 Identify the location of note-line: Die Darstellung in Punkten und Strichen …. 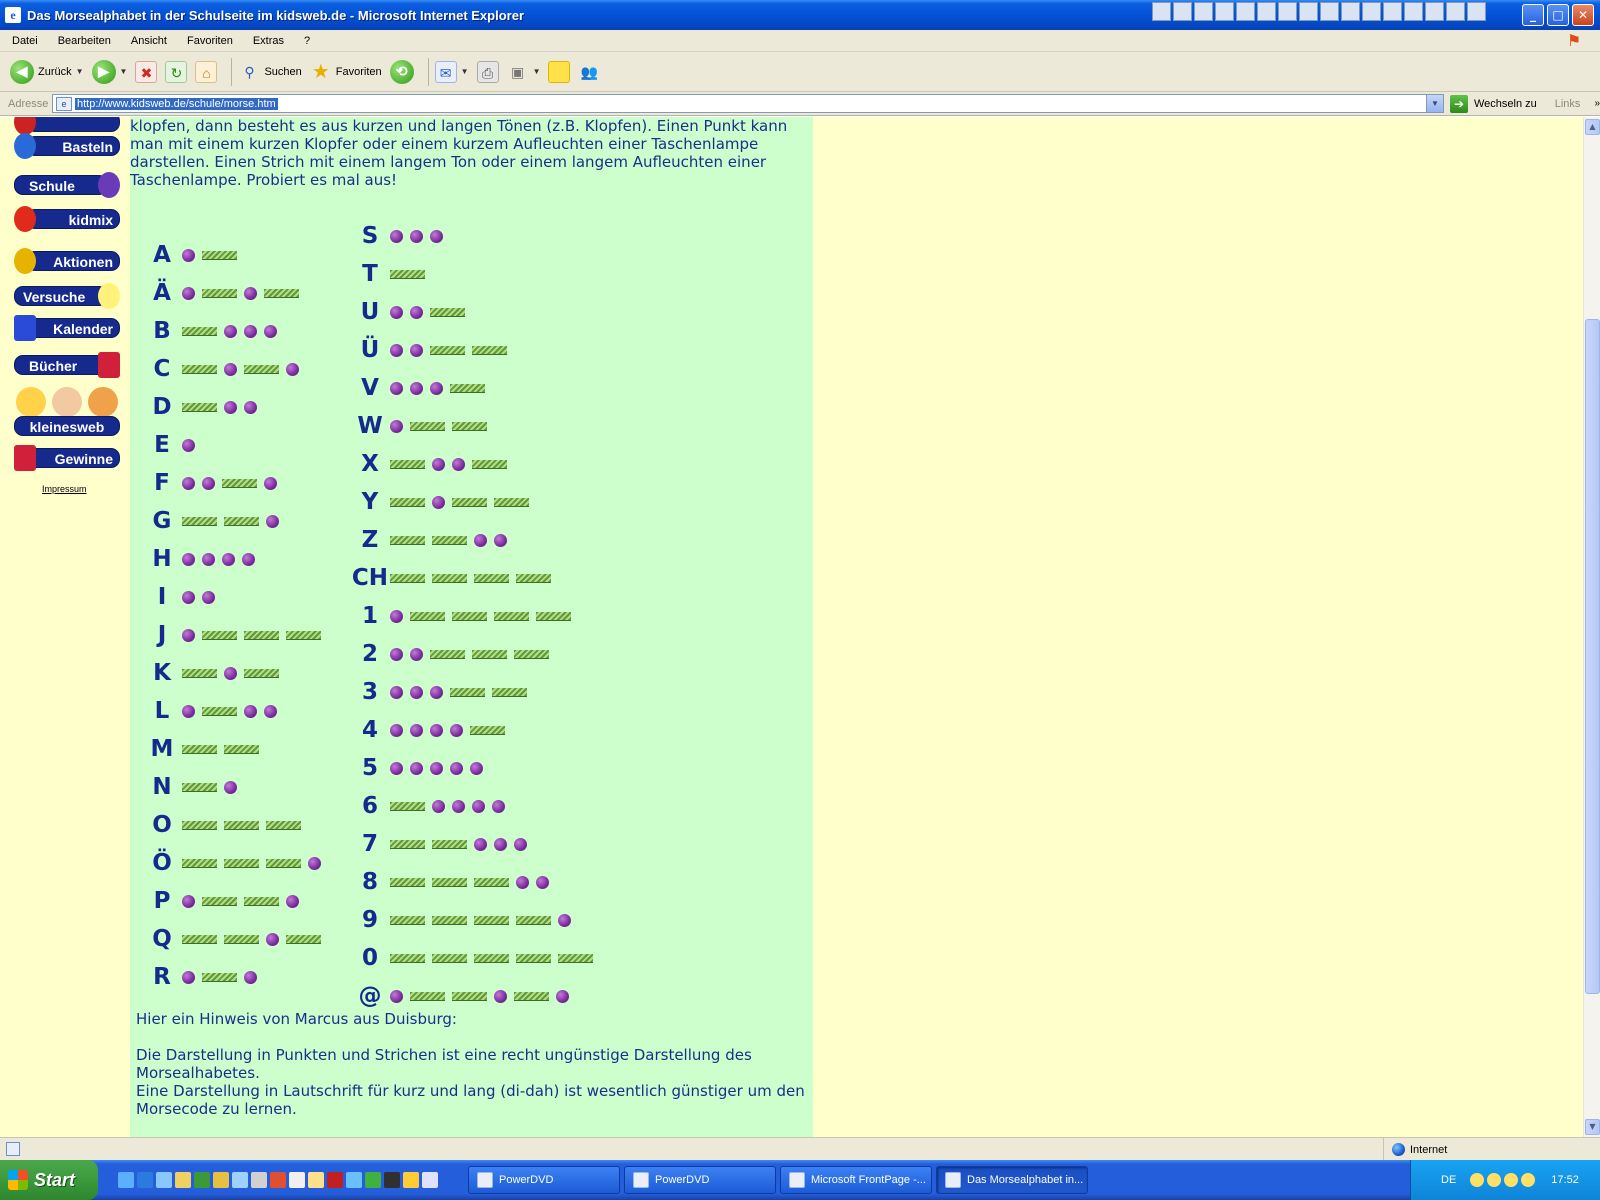
(444, 1064).